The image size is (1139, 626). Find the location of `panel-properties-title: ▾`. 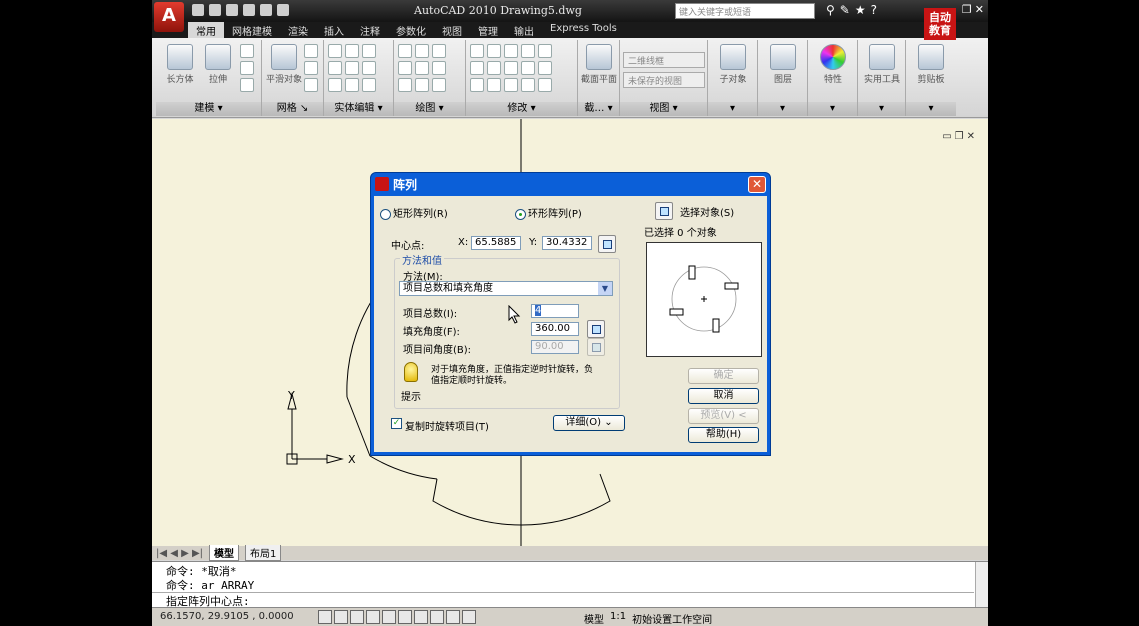

panel-properties-title: ▾ is located at coordinates (832, 109).